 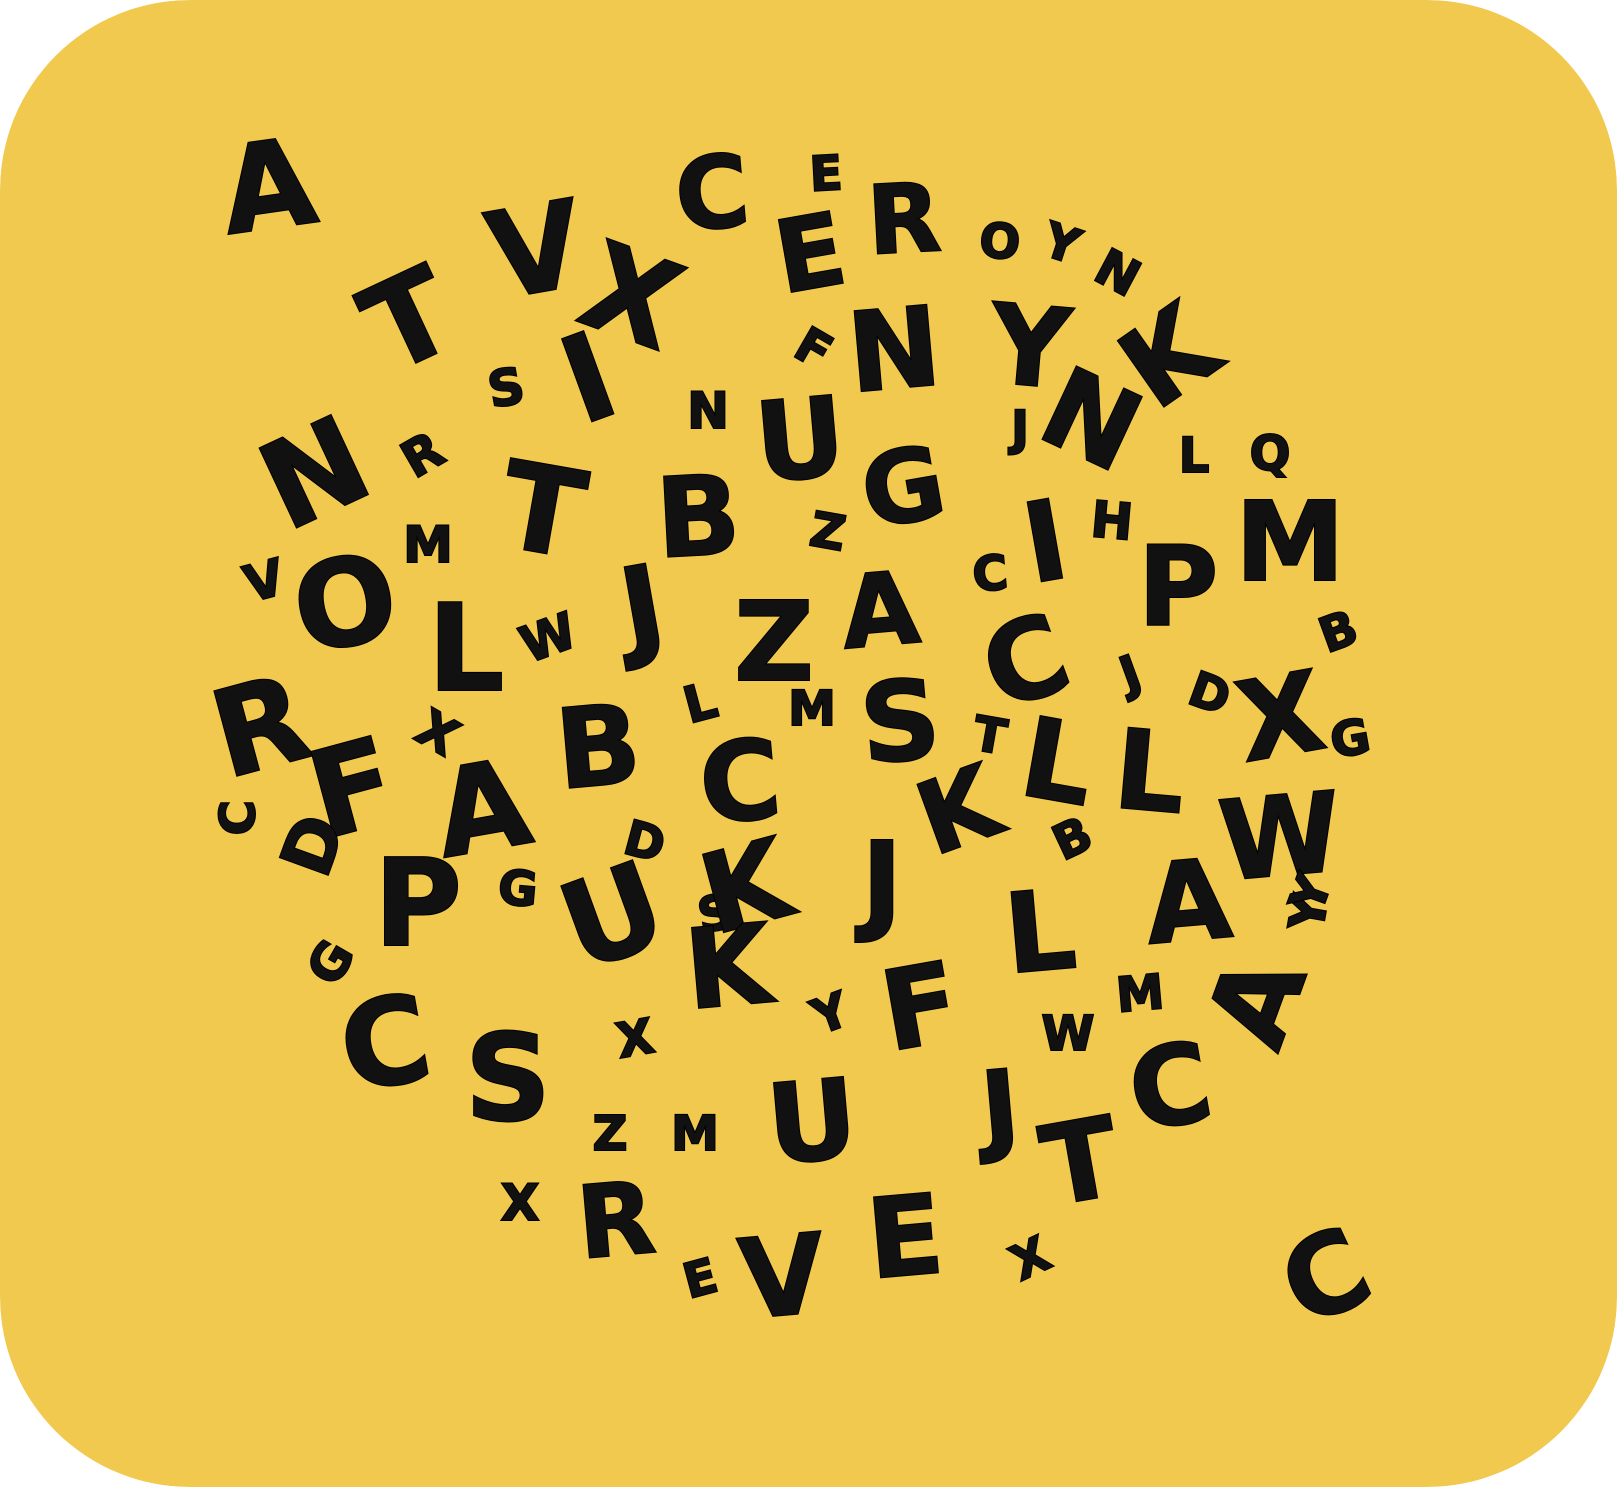 I want to click on letter-o-5: O, so click(x=1000, y=241).